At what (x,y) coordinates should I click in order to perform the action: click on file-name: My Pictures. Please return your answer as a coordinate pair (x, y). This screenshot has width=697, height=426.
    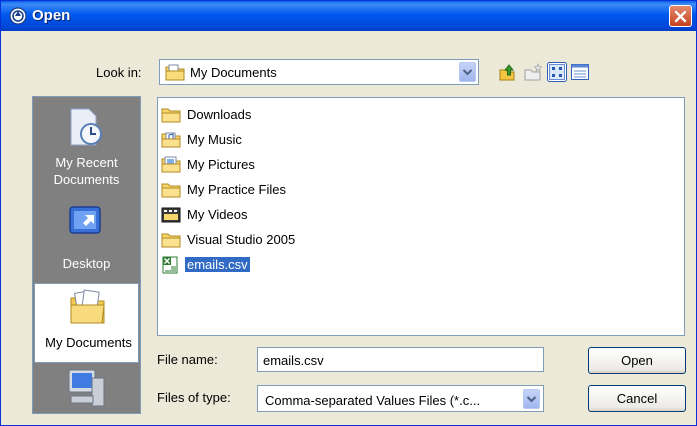
    Looking at the image, I should click on (221, 164).